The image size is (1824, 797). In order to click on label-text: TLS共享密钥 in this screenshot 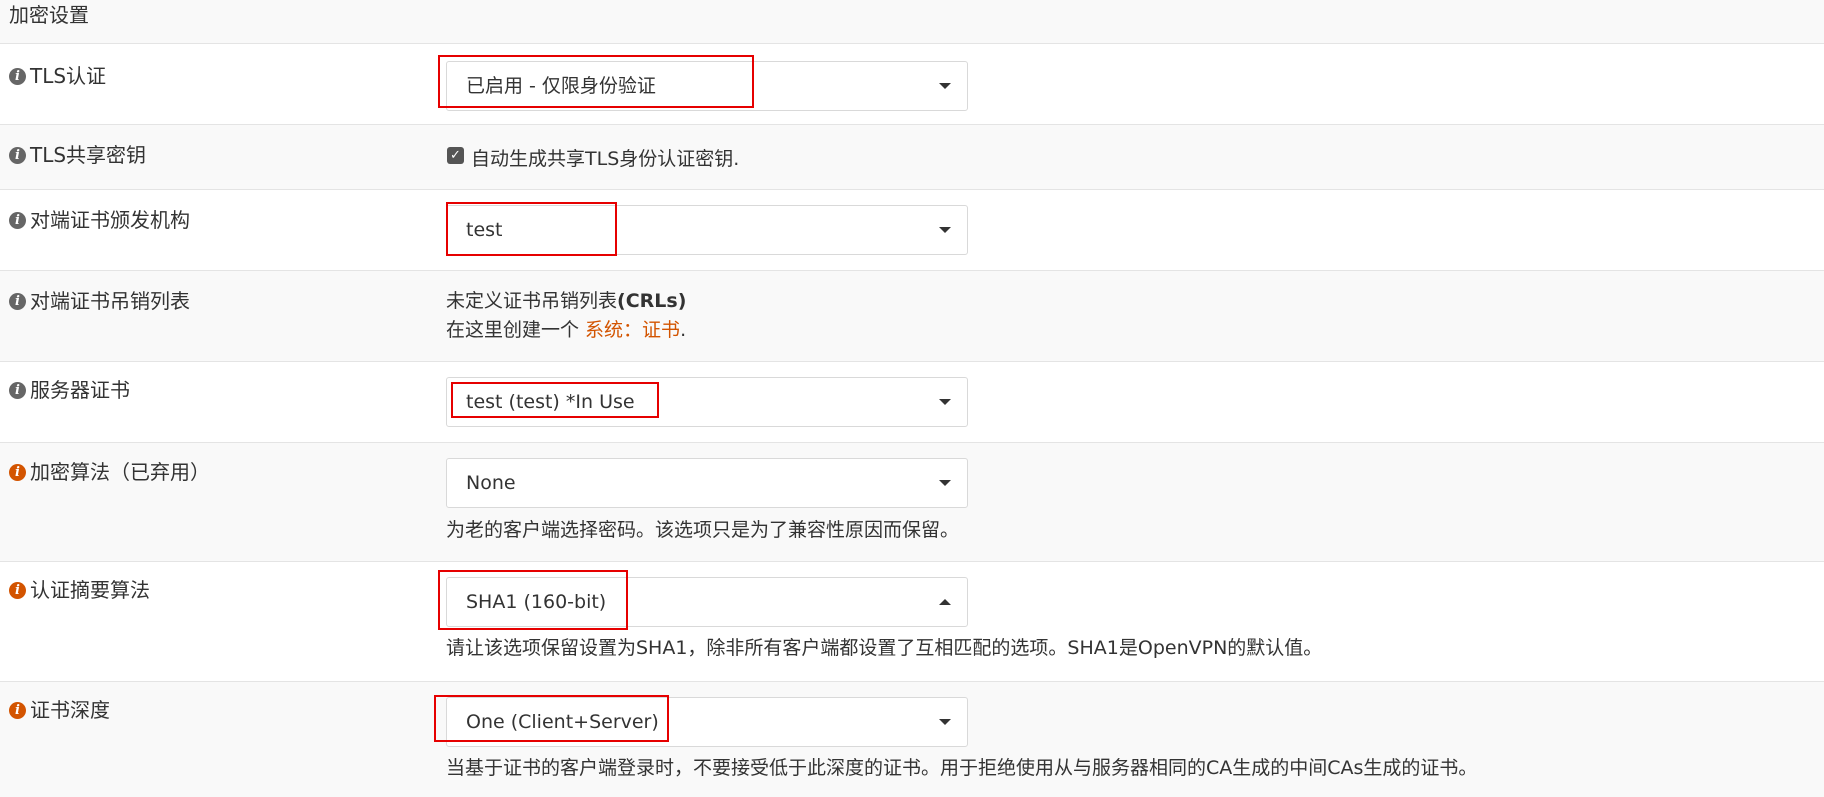, I will do `click(88, 155)`.